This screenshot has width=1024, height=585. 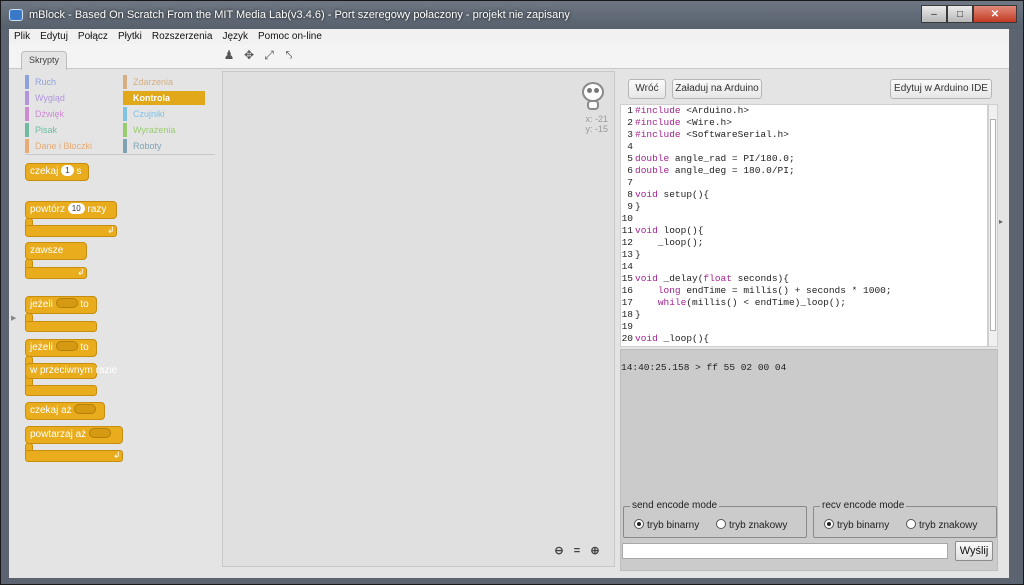 I want to click on code-line-number: 6, so click(x=630, y=170).